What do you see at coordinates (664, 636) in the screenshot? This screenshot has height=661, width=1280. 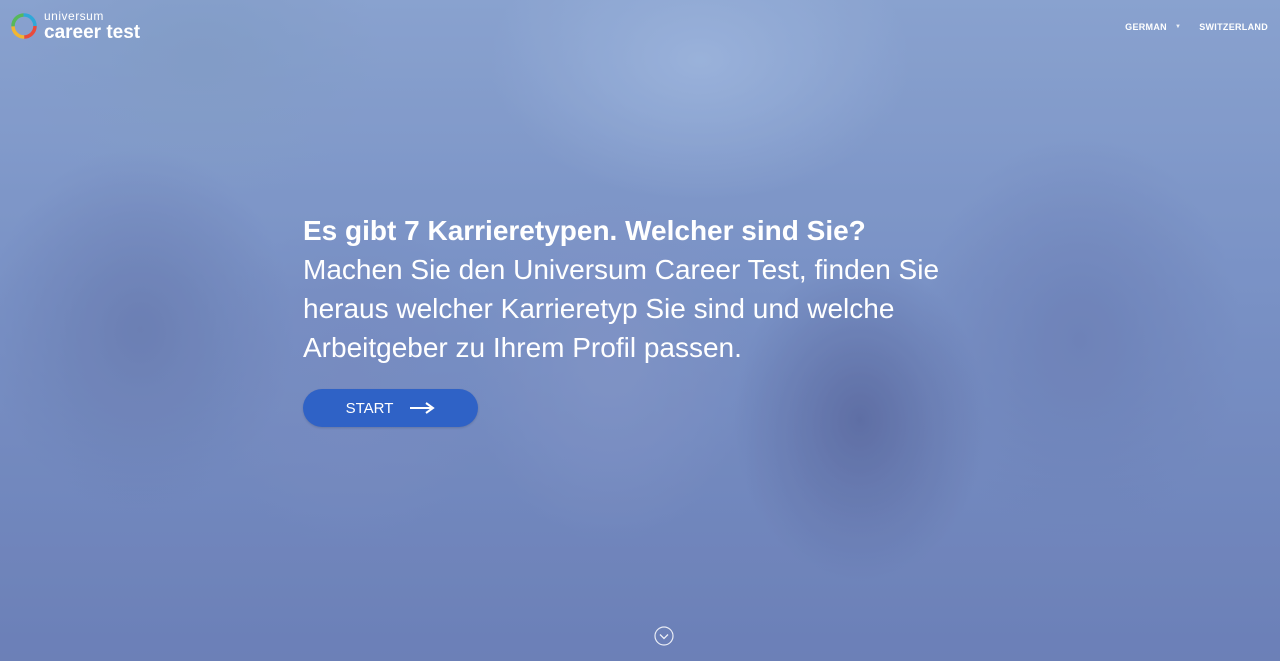 I see `chevron-down-circle-icon` at bounding box center [664, 636].